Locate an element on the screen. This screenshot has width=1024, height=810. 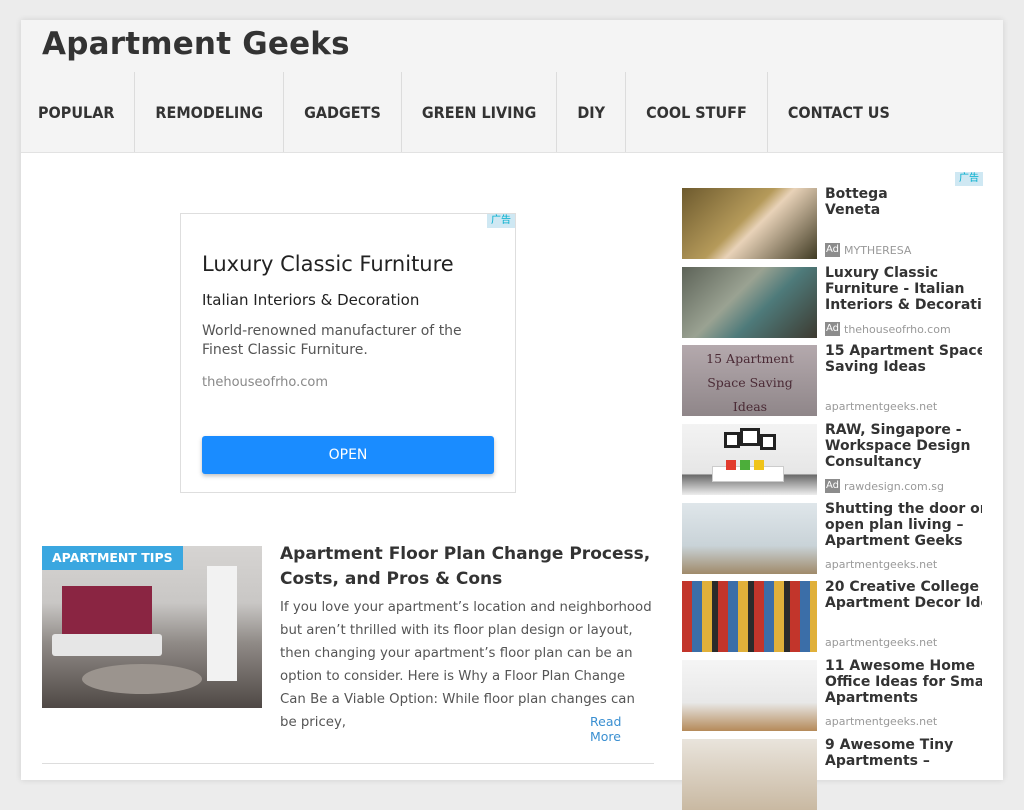
post-thumbnail: APARTMENT TIPS is located at coordinates (152, 627).